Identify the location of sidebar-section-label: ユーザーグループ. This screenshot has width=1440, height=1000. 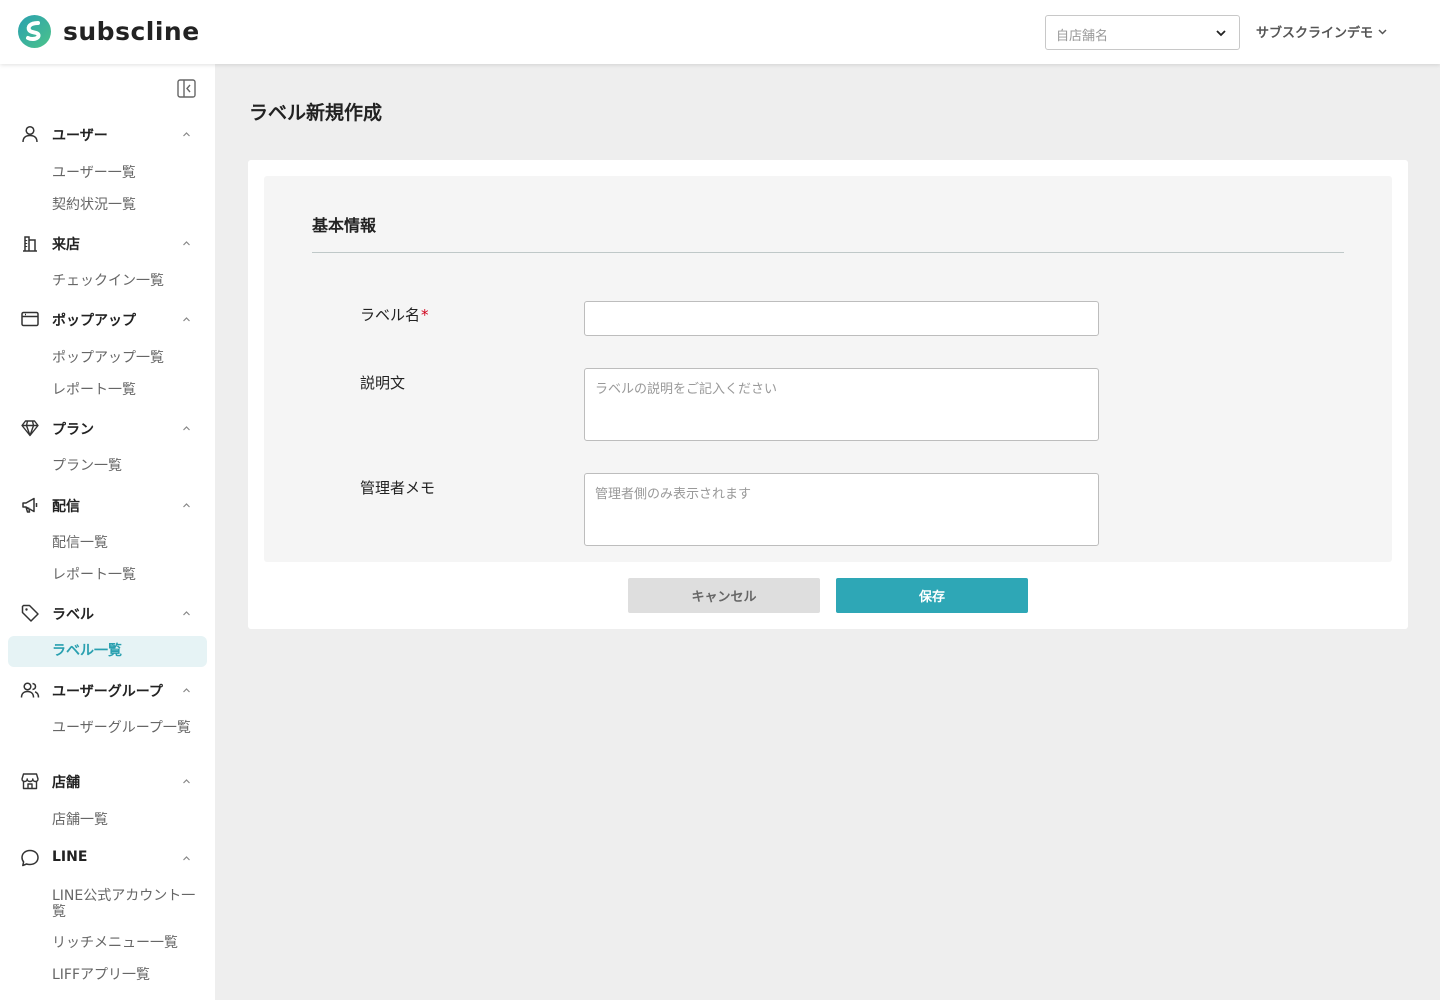
(107, 692).